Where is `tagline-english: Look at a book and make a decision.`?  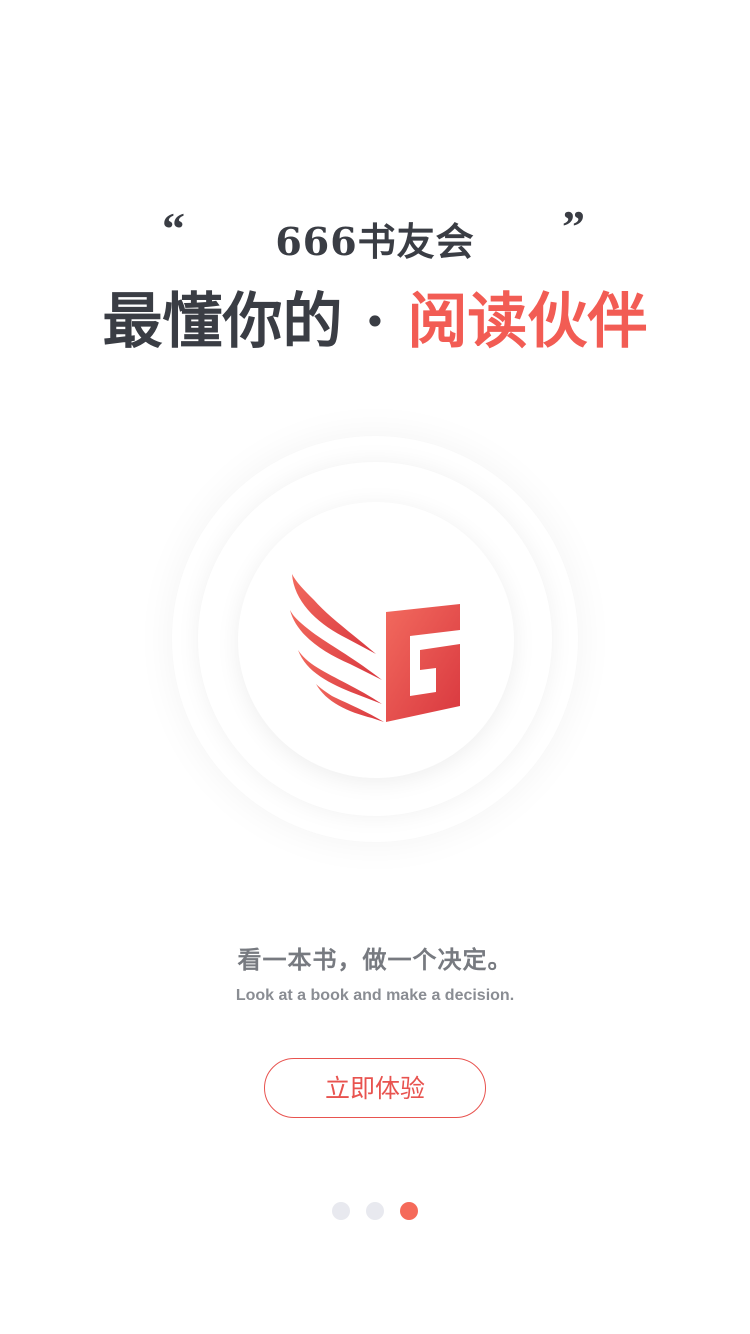
tagline-english: Look at a book and make a decision. is located at coordinates (375, 995).